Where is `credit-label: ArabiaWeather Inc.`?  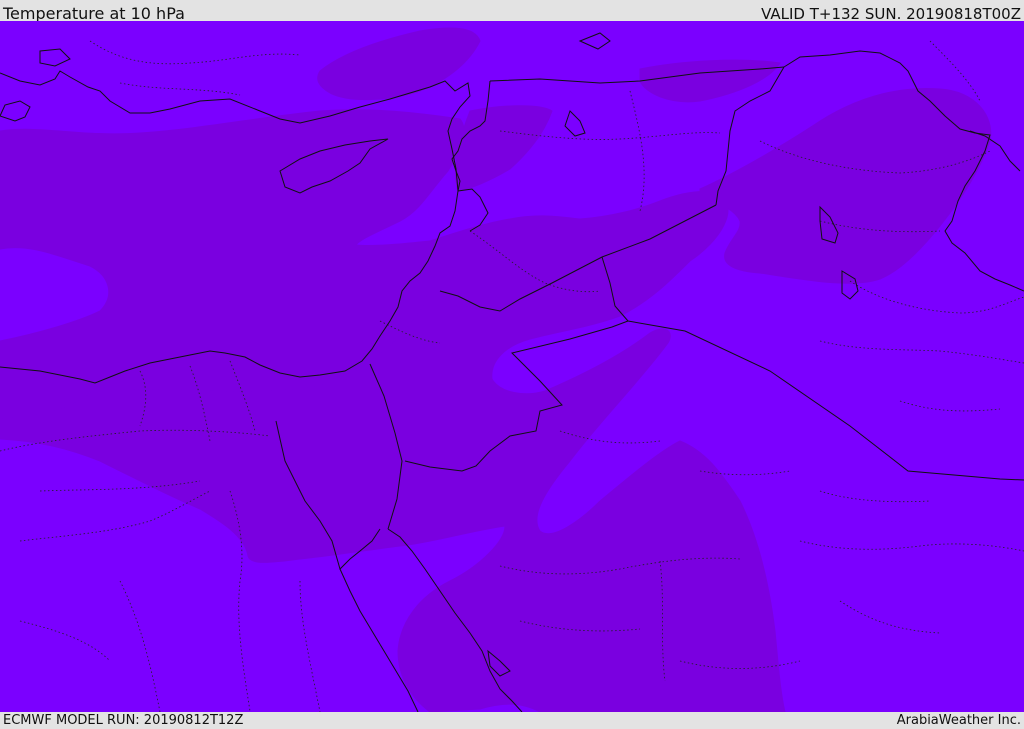
credit-label: ArabiaWeather Inc. is located at coordinates (958, 720).